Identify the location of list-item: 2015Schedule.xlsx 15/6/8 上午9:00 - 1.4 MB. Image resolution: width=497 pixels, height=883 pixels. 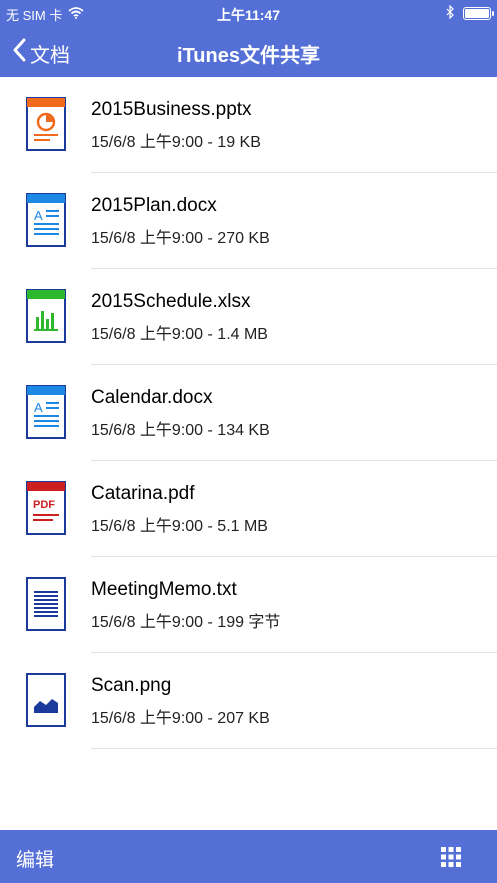
(248, 317).